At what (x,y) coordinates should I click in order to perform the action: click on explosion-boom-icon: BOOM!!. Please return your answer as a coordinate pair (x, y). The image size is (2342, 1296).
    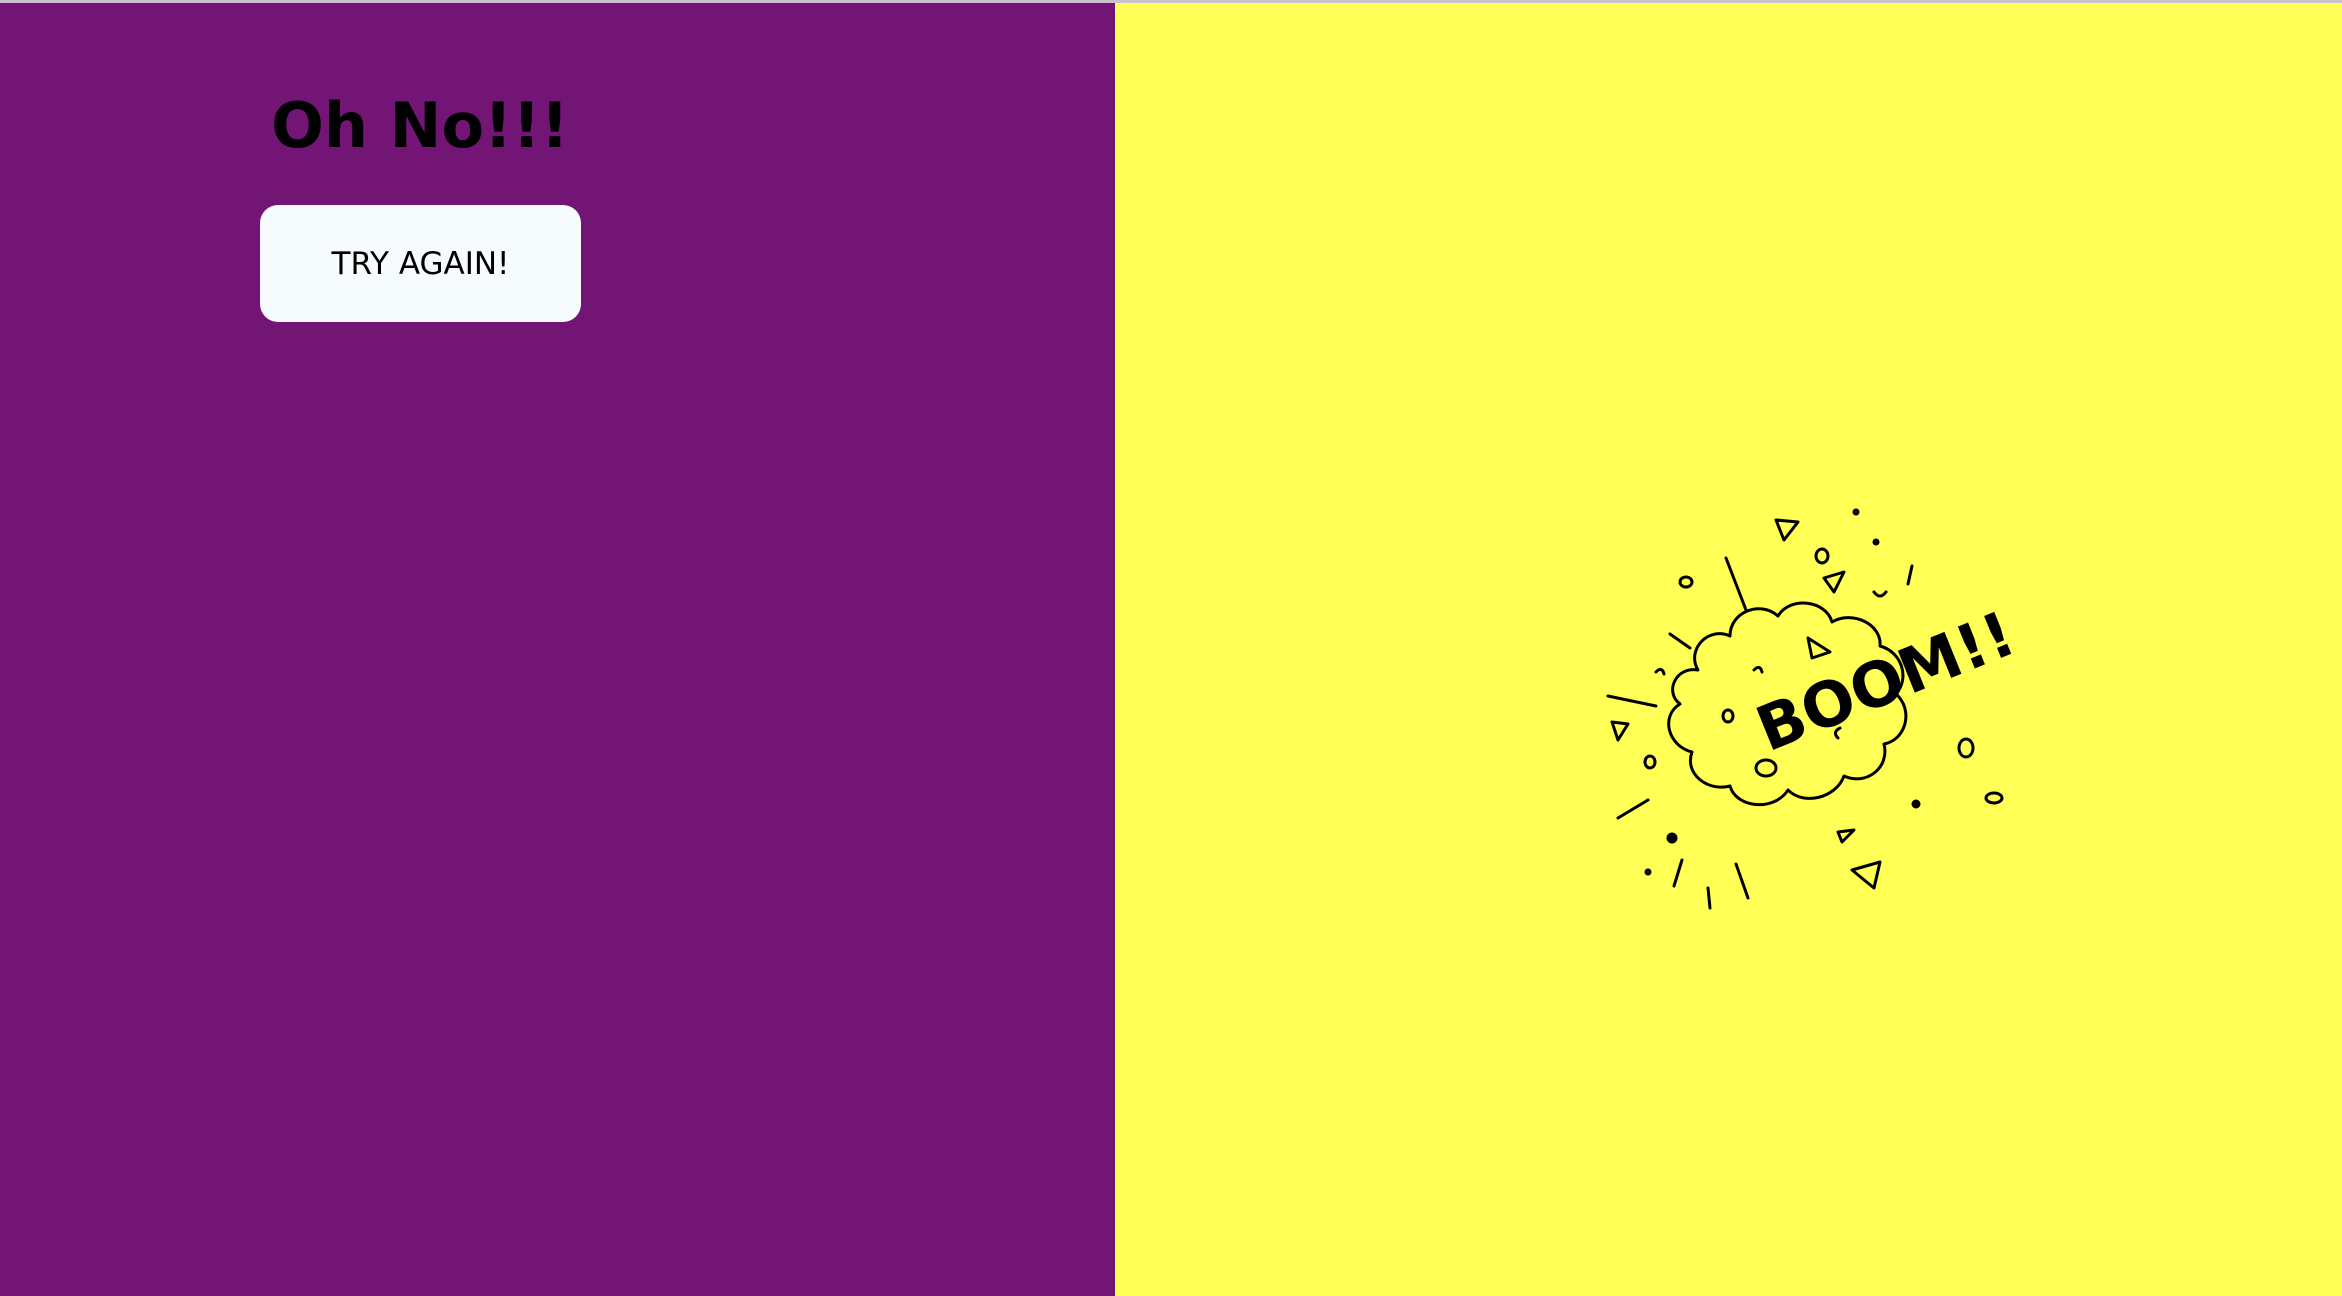
    Looking at the image, I should click on (1815, 709).